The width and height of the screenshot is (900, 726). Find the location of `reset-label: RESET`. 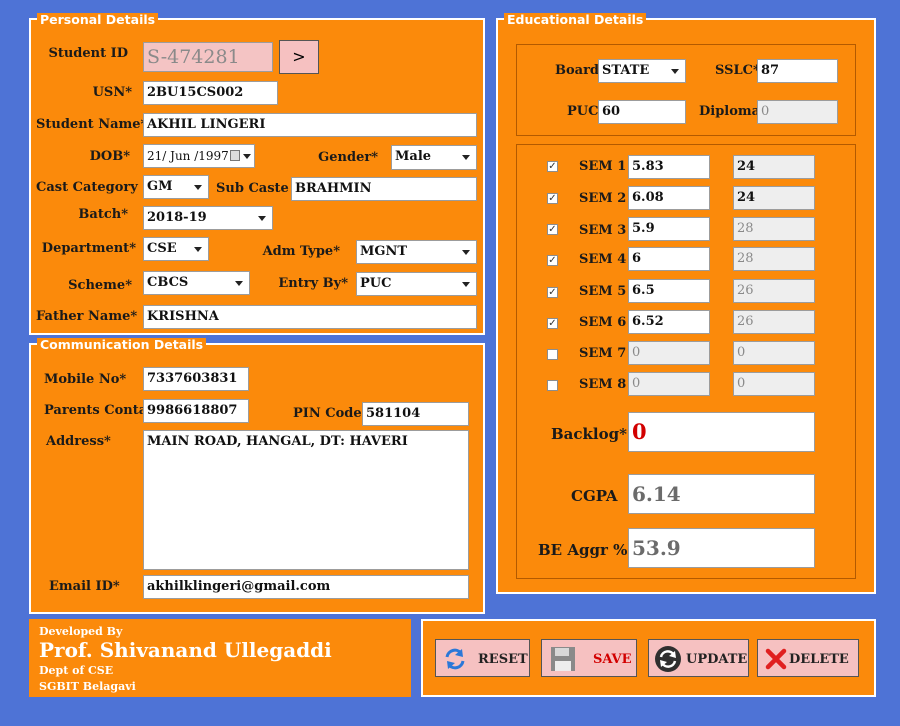

reset-label: RESET is located at coordinates (503, 659).